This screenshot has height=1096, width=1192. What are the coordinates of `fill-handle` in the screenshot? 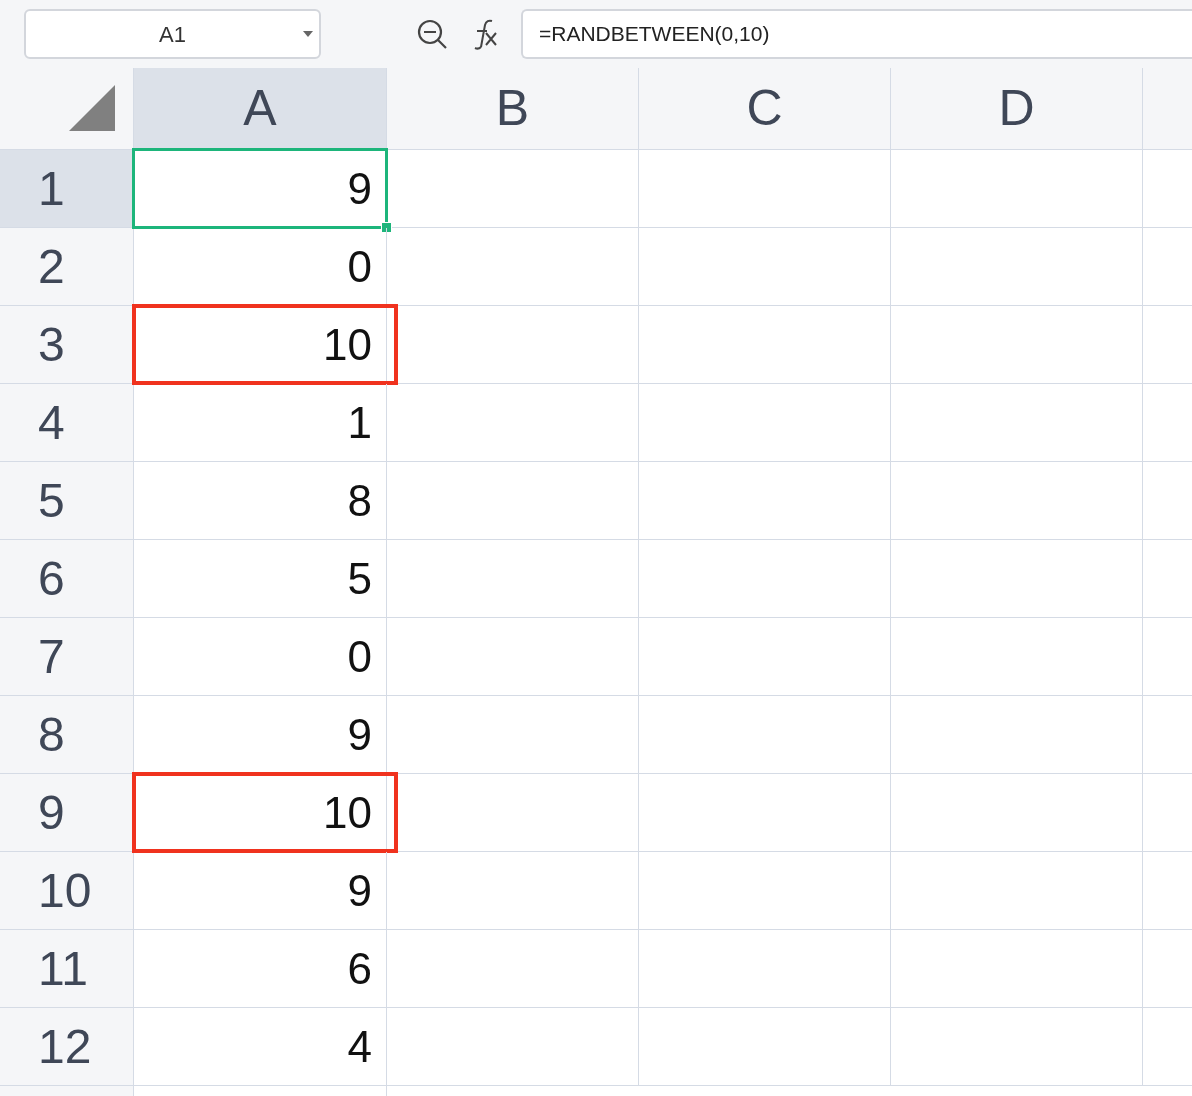 It's located at (386, 227).